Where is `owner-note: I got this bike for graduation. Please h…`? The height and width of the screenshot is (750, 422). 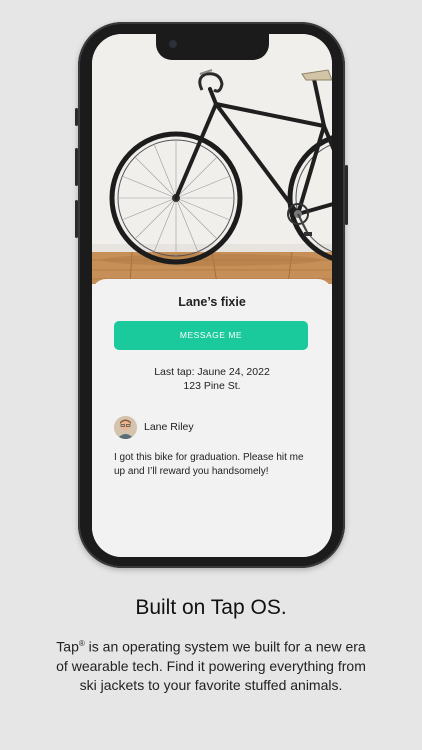 owner-note: I got this bike for graduation. Please h… is located at coordinates (209, 464).